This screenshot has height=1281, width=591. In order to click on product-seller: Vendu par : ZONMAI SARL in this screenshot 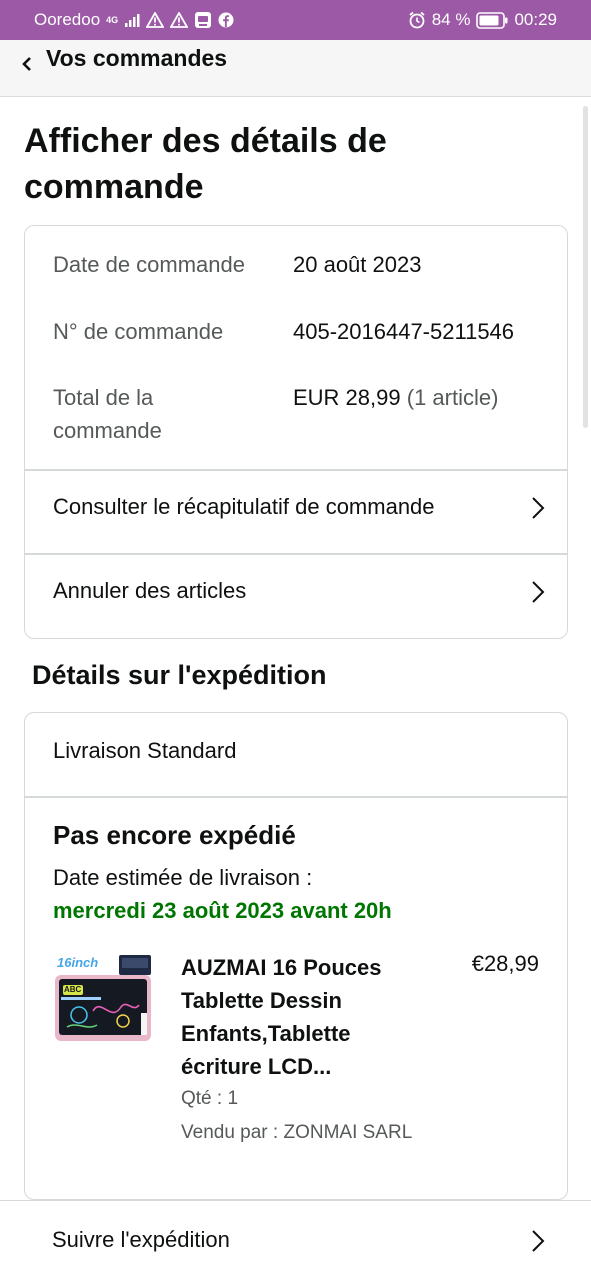, I will do `click(297, 1132)`.